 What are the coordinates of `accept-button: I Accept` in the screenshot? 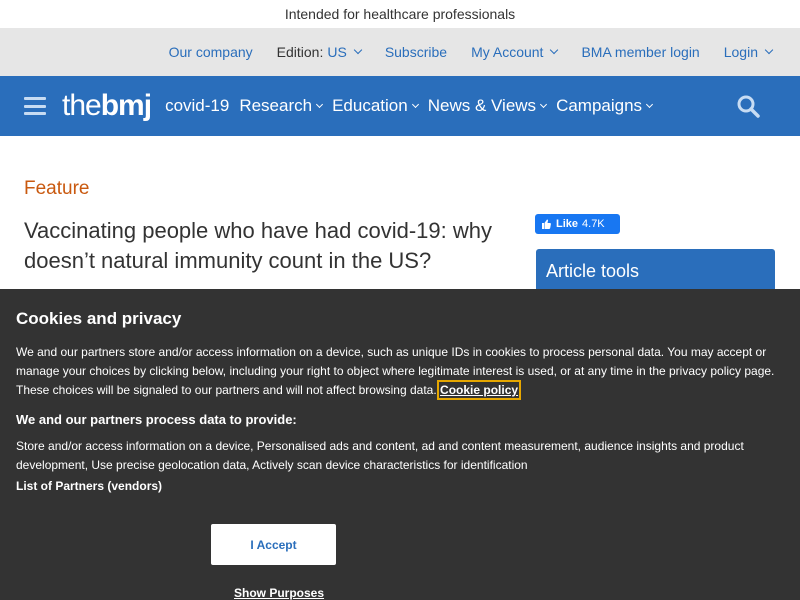 It's located at (273, 544).